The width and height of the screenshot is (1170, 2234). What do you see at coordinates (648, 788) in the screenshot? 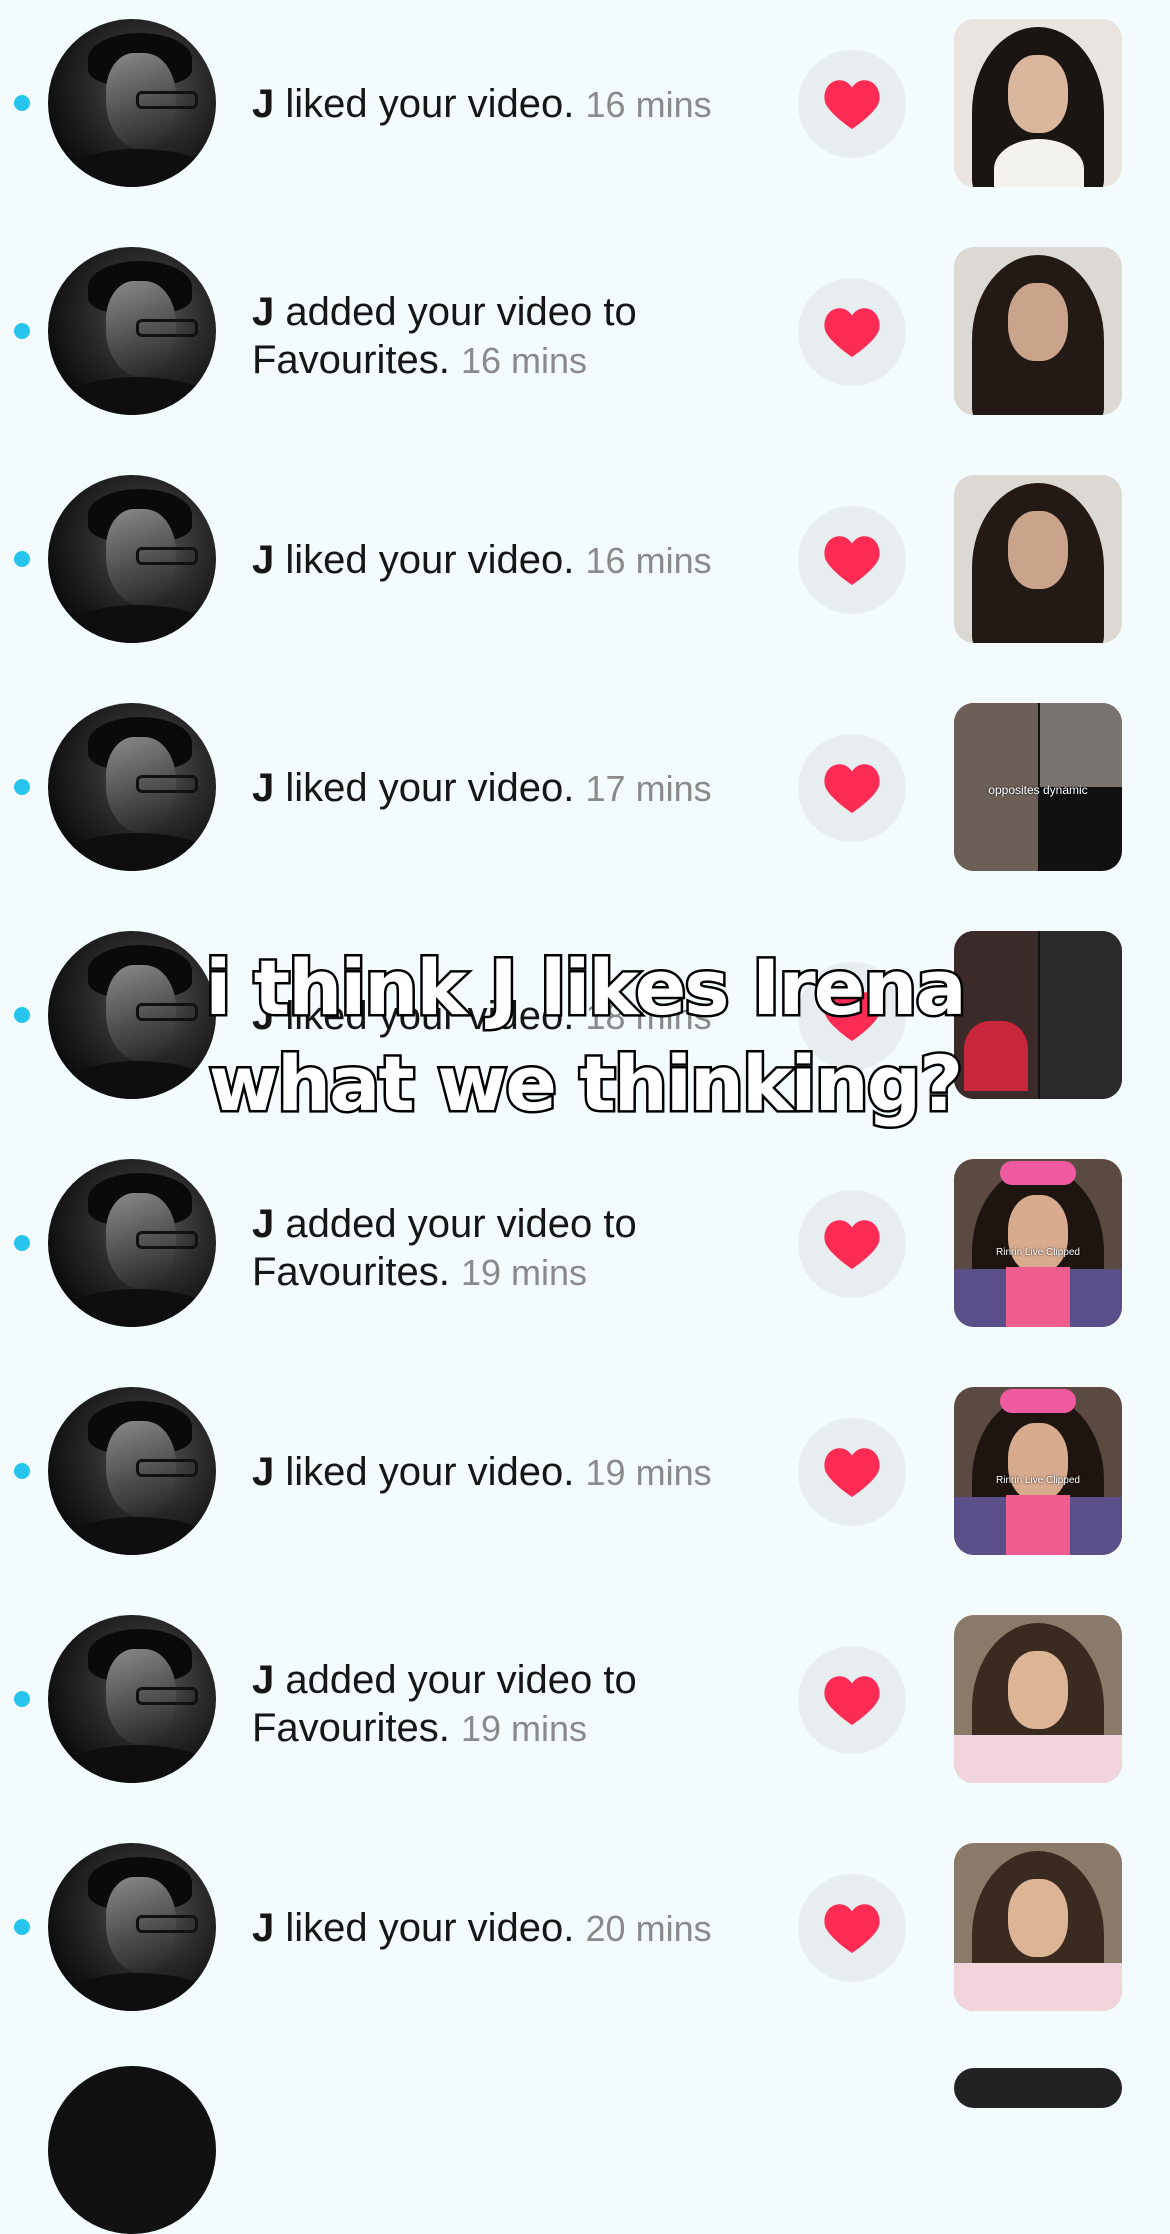
I see `timestamp: 17 mins` at bounding box center [648, 788].